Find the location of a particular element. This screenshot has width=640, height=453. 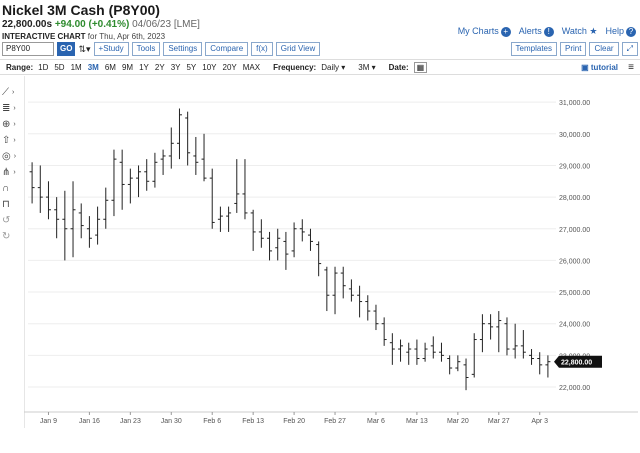

x-tick-label: Feb 20 is located at coordinates (294, 421).